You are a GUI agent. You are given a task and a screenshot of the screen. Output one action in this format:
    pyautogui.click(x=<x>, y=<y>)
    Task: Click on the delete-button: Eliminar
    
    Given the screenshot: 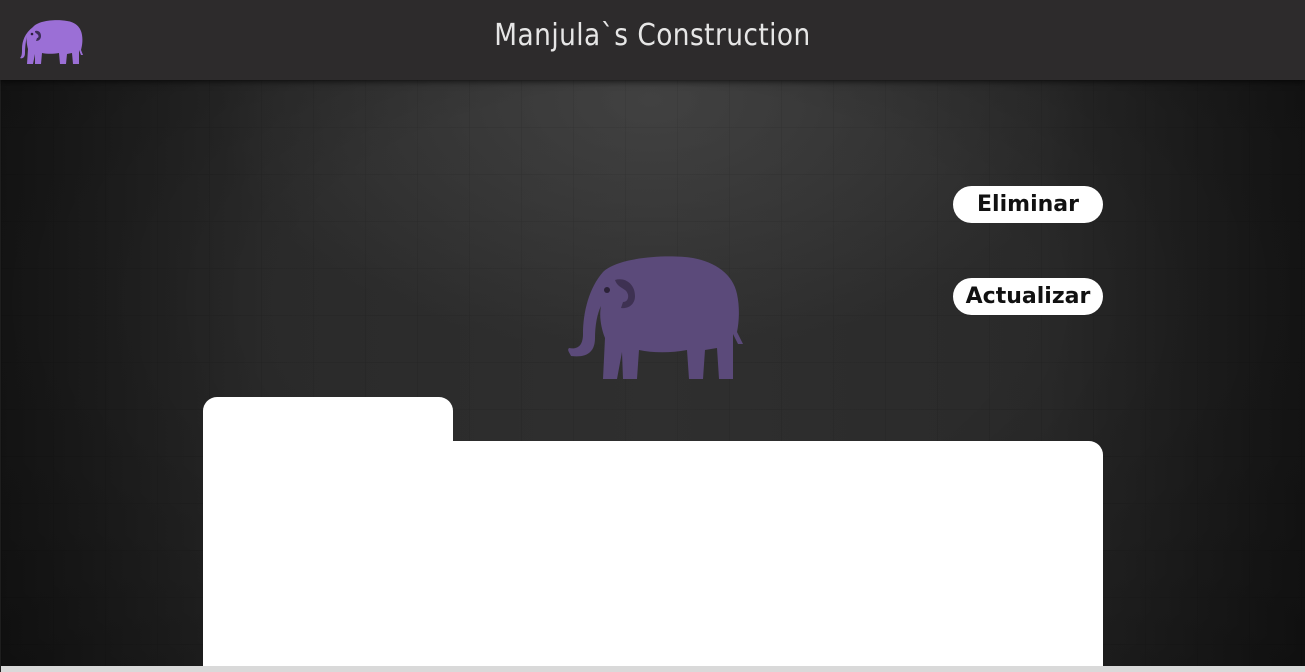 What is the action you would take?
    pyautogui.click(x=1028, y=204)
    